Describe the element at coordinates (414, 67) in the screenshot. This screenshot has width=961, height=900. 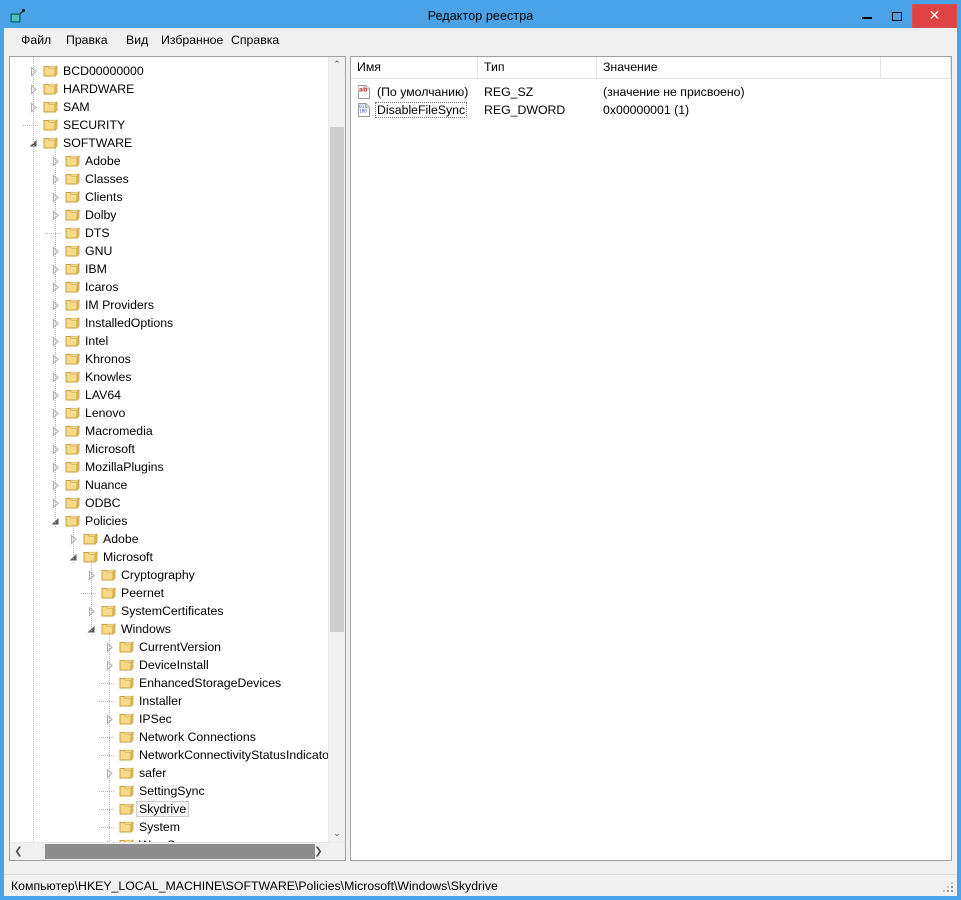
I see `column-header-имя: Имя` at that location.